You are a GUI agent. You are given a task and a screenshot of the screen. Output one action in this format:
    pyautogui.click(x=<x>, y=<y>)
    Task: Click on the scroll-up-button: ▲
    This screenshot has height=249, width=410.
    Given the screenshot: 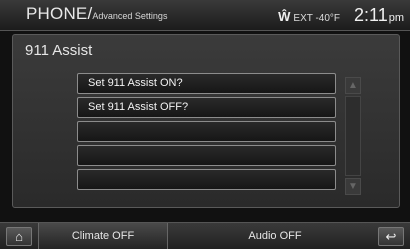 What is the action you would take?
    pyautogui.click(x=353, y=85)
    